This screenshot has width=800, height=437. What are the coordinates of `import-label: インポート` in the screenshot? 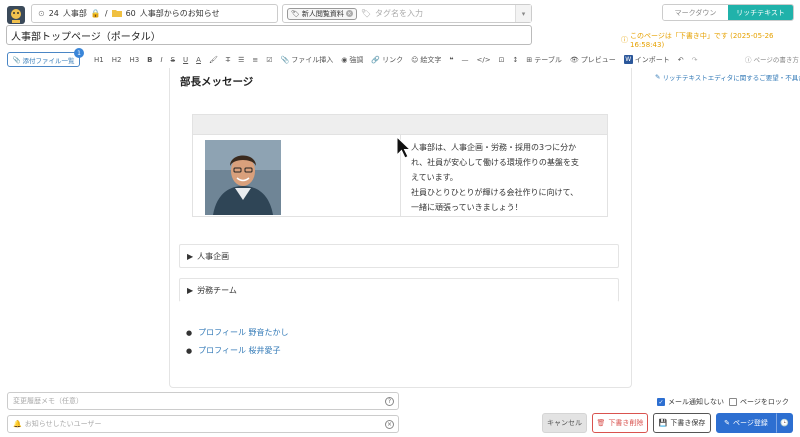 It's located at (652, 59).